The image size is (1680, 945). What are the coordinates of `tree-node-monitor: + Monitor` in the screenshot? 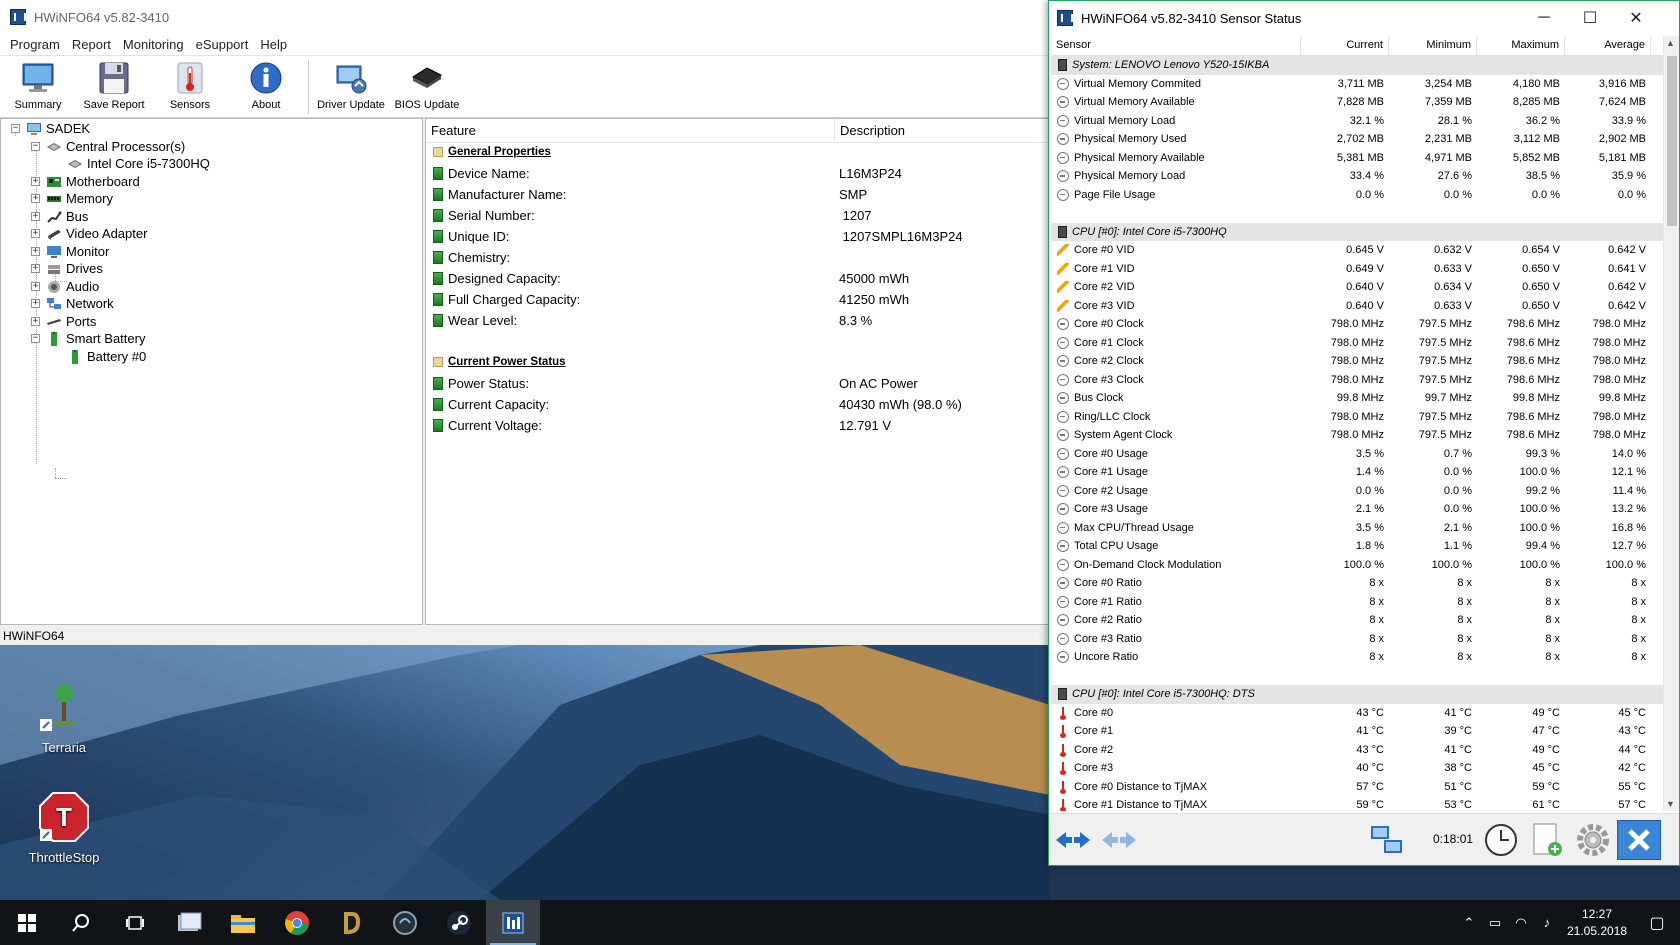 It's located at (70, 251).